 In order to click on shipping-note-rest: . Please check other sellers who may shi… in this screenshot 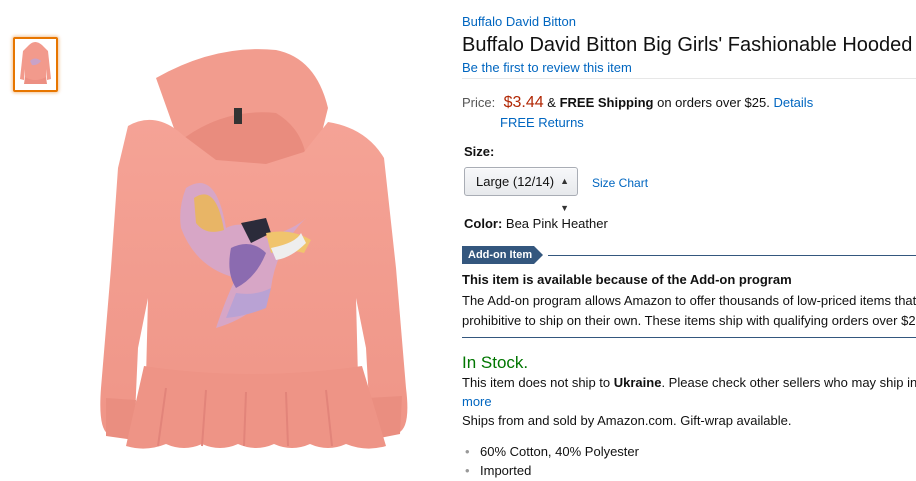, I will do `click(788, 382)`.